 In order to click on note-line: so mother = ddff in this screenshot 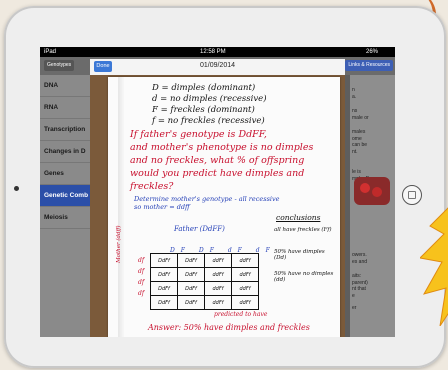, I will do `click(162, 207)`.